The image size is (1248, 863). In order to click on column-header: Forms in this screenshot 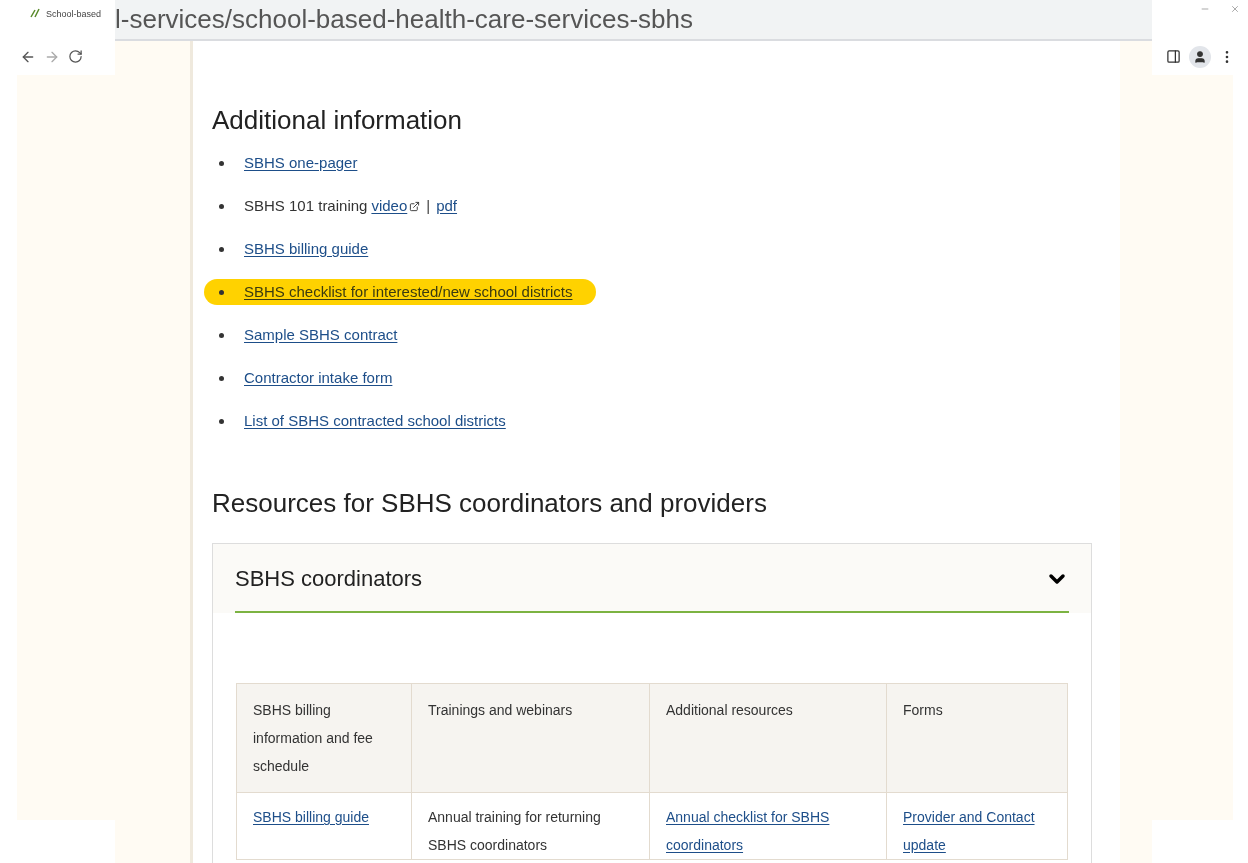, I will do `click(977, 738)`.